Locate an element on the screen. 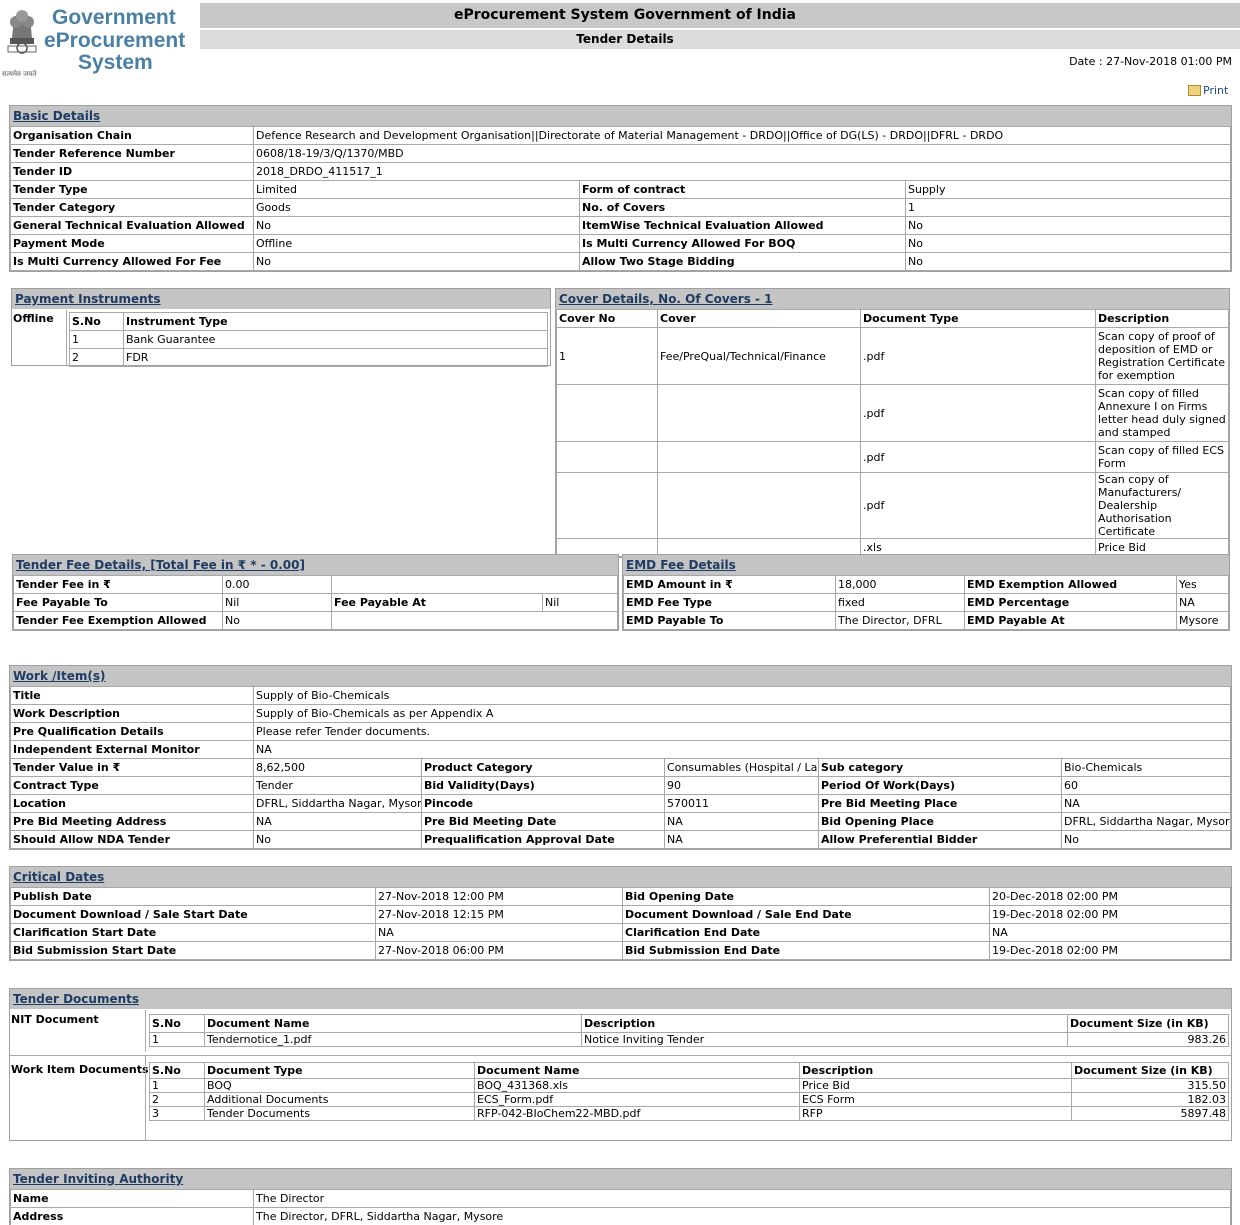  label: Payment Mode is located at coordinates (132, 243).